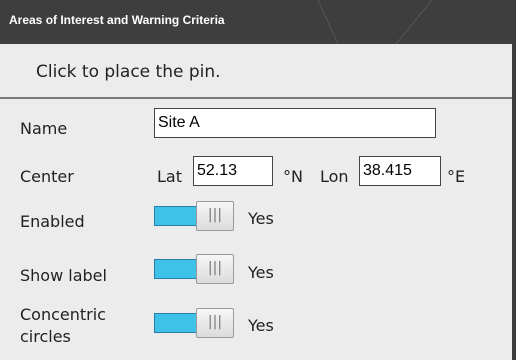  What do you see at coordinates (261, 218) in the screenshot?
I see `enabled-state: Yes` at bounding box center [261, 218].